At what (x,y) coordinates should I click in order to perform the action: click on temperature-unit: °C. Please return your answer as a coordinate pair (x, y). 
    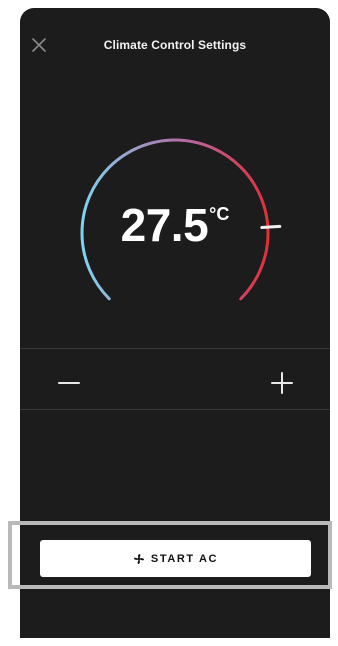
    Looking at the image, I should click on (219, 214).